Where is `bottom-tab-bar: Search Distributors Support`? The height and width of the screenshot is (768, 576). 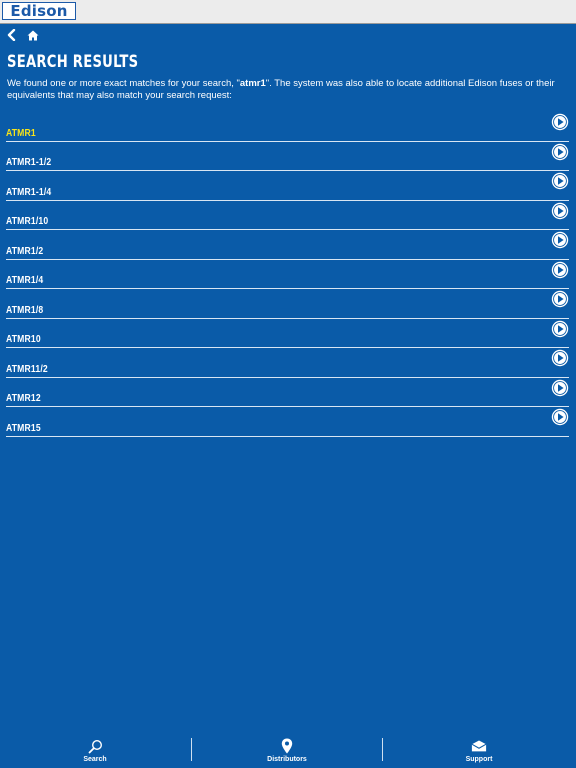 bottom-tab-bar: Search Distributors Support is located at coordinates (288, 750).